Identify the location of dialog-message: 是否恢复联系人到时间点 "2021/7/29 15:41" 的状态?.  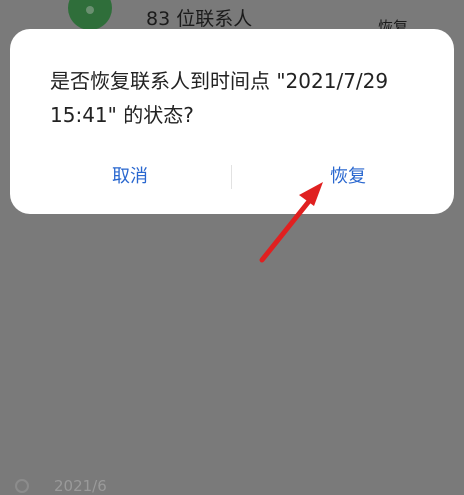
(219, 98).